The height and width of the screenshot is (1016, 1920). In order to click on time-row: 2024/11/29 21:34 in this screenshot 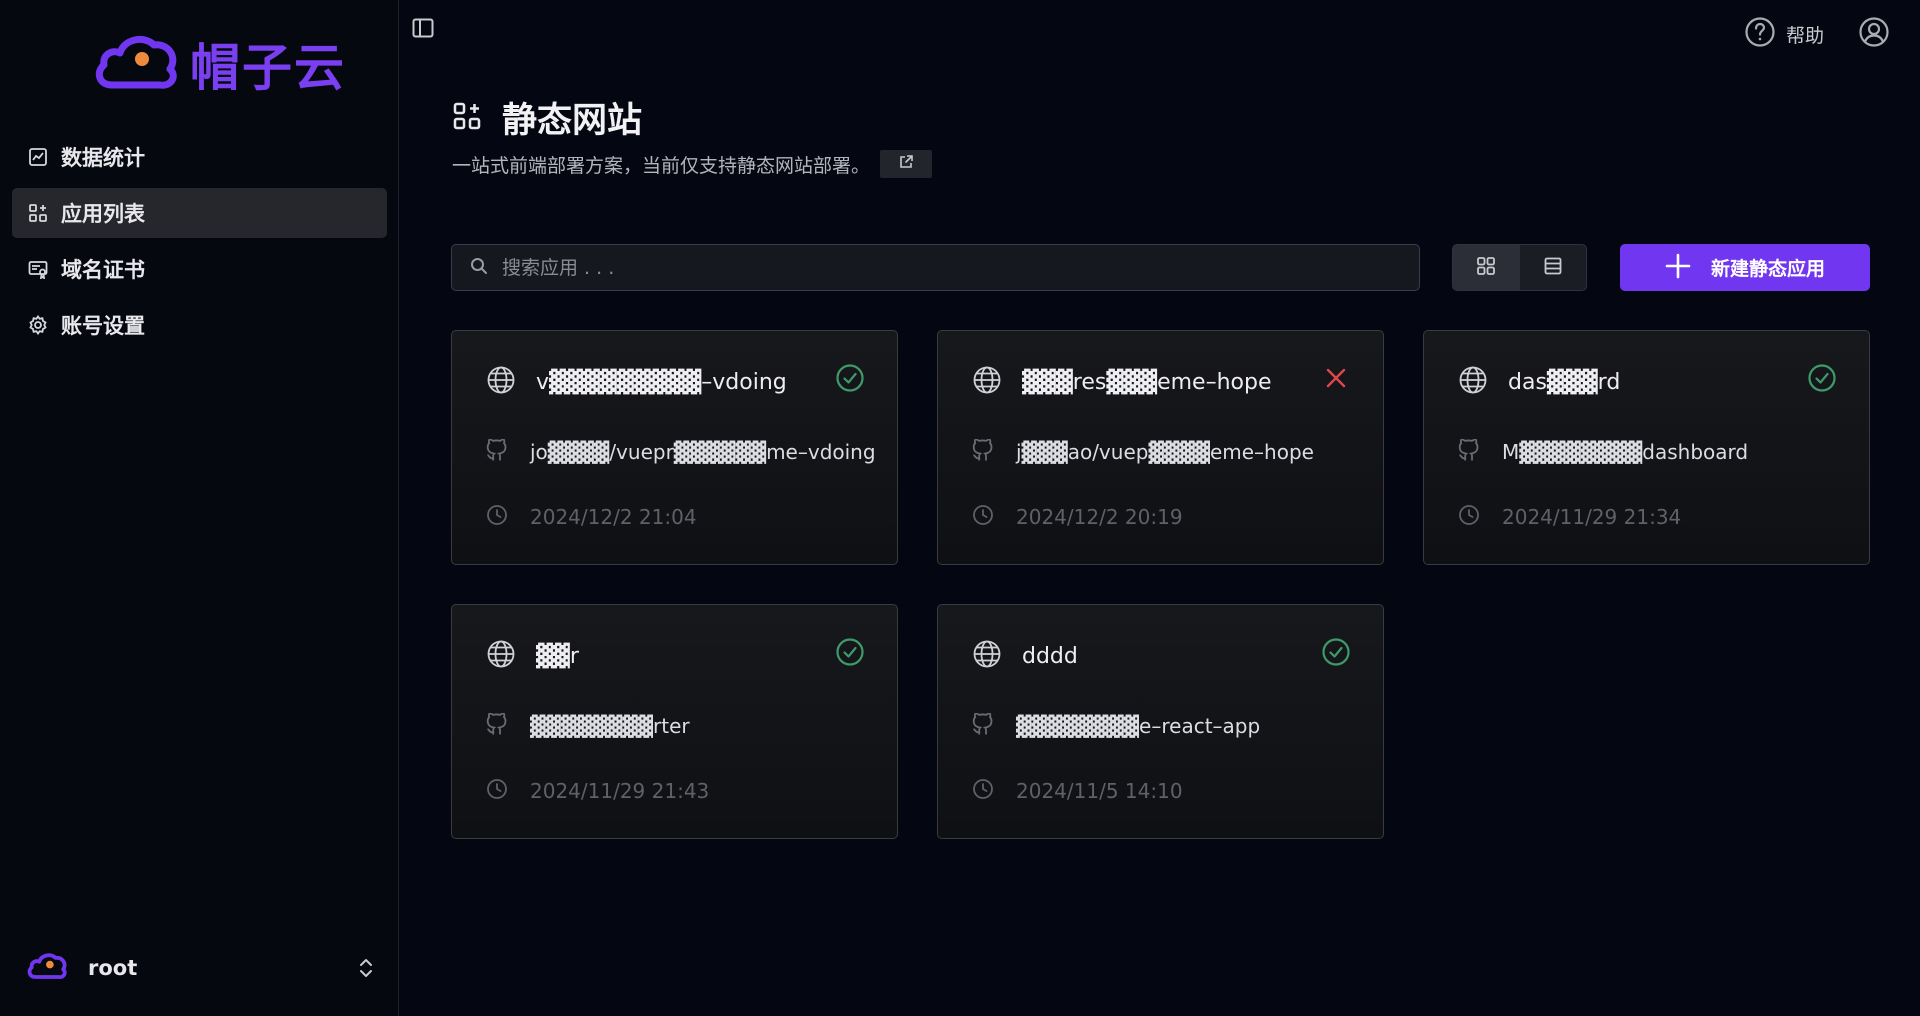, I will do `click(1569, 517)`.